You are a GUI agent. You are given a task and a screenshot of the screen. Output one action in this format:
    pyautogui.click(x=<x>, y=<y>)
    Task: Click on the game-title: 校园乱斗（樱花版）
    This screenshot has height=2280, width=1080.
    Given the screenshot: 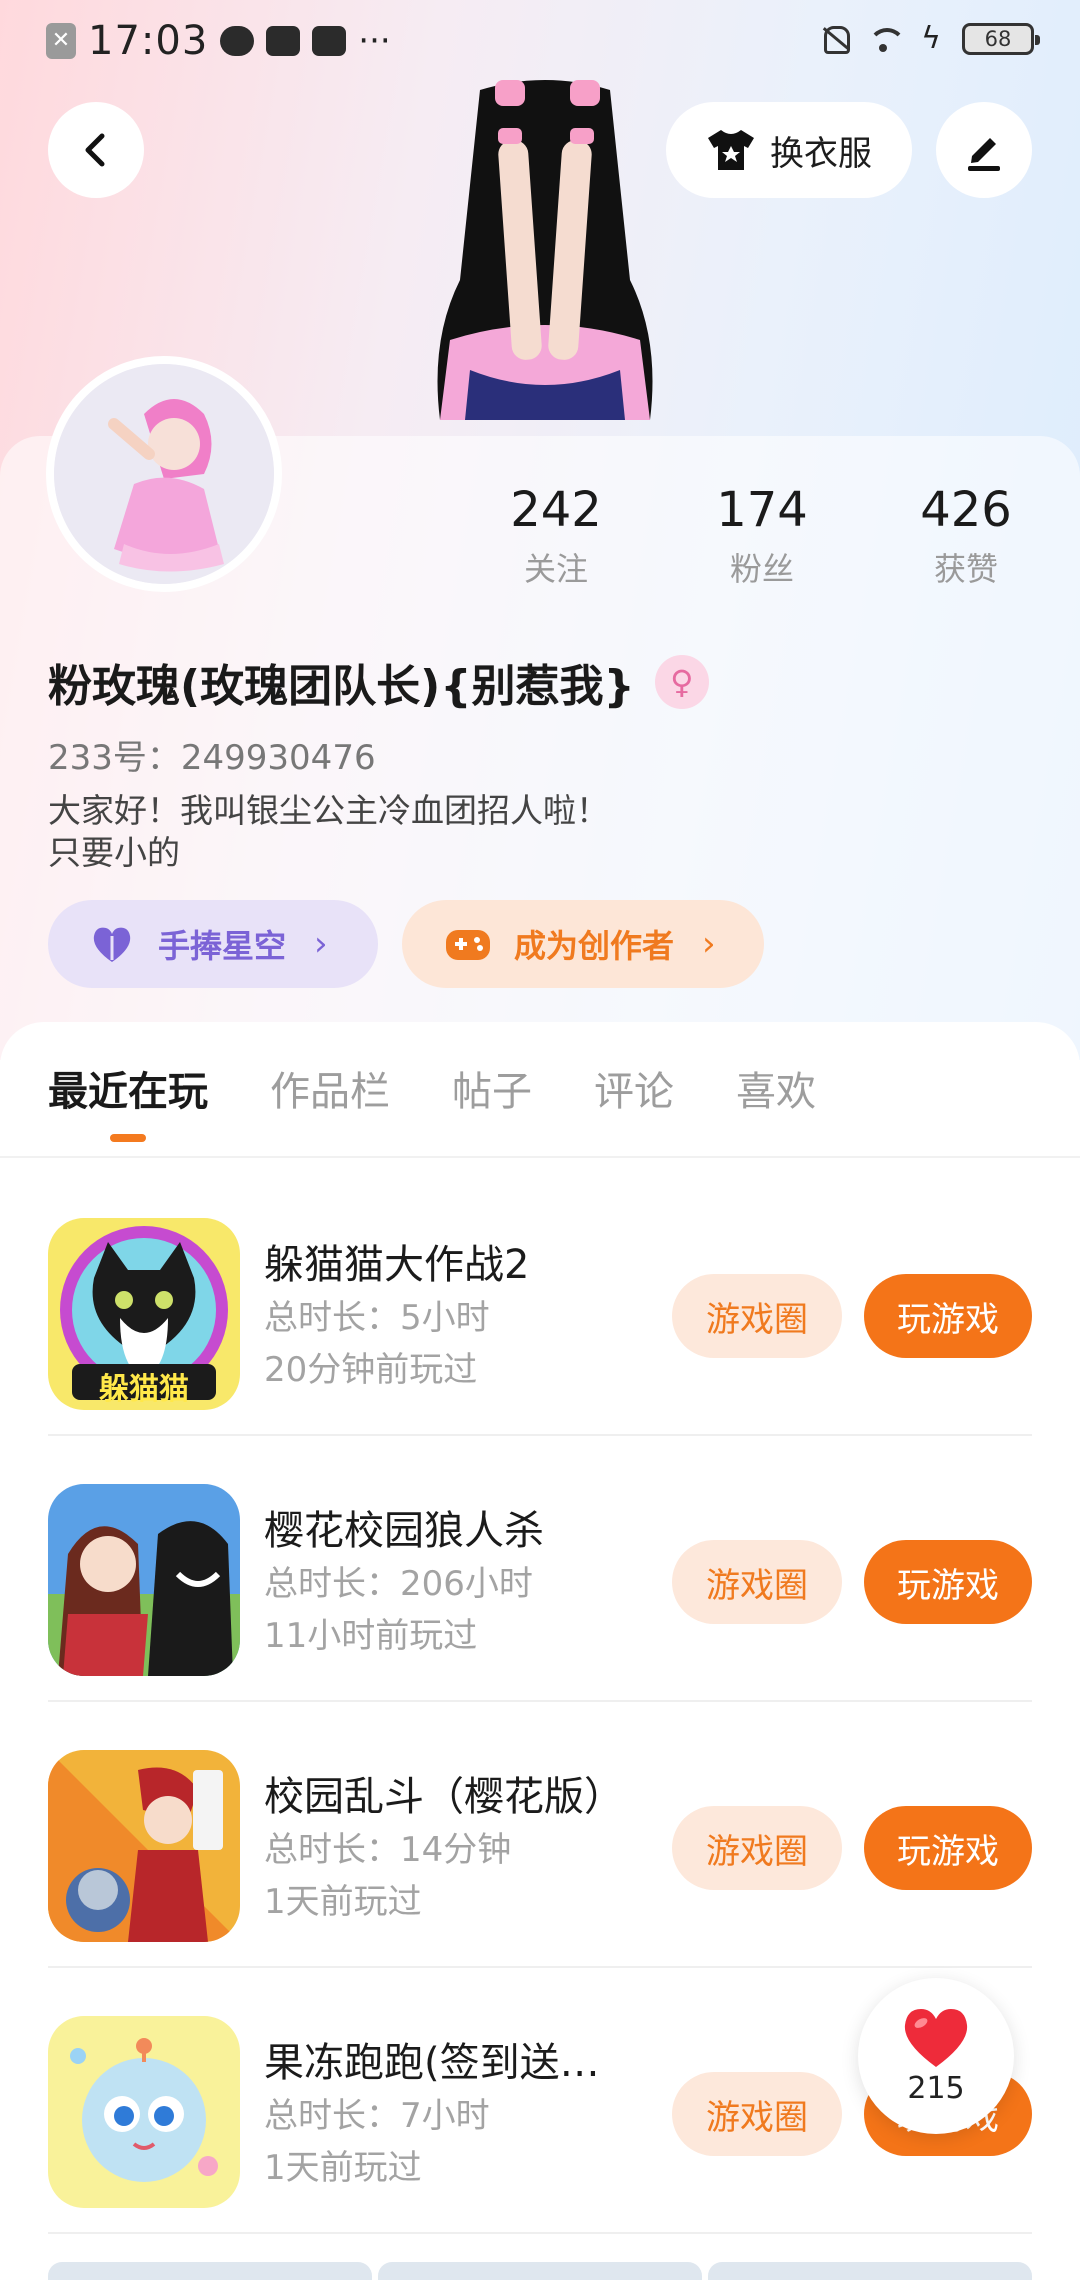 What is the action you would take?
    pyautogui.click(x=444, y=1797)
    